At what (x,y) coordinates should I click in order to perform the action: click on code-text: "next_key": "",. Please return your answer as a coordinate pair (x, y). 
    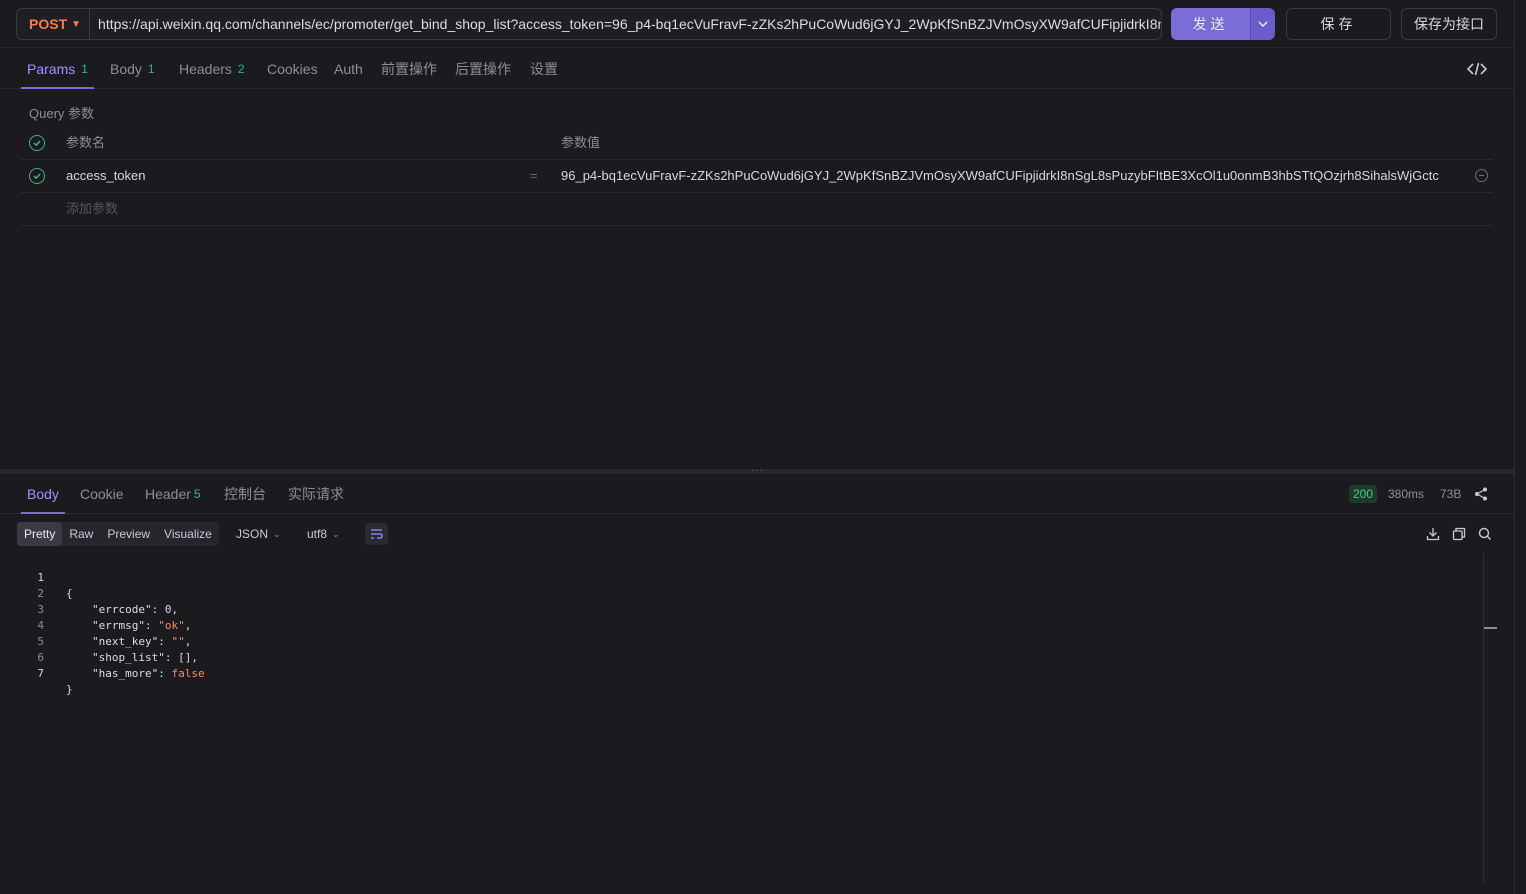
    Looking at the image, I should click on (142, 641).